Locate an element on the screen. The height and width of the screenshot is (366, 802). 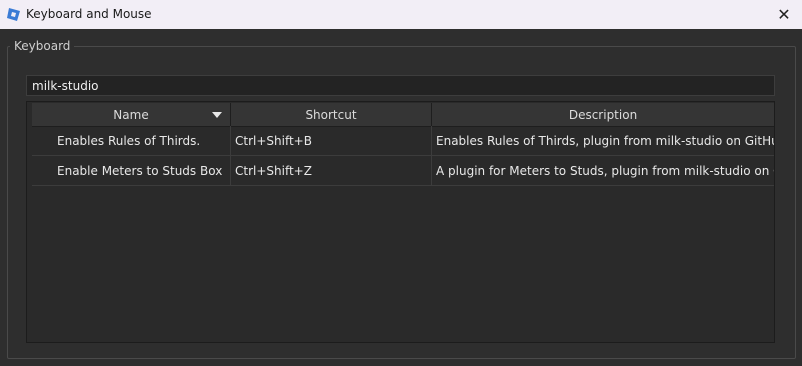
column-header-description: Description is located at coordinates (603, 115).